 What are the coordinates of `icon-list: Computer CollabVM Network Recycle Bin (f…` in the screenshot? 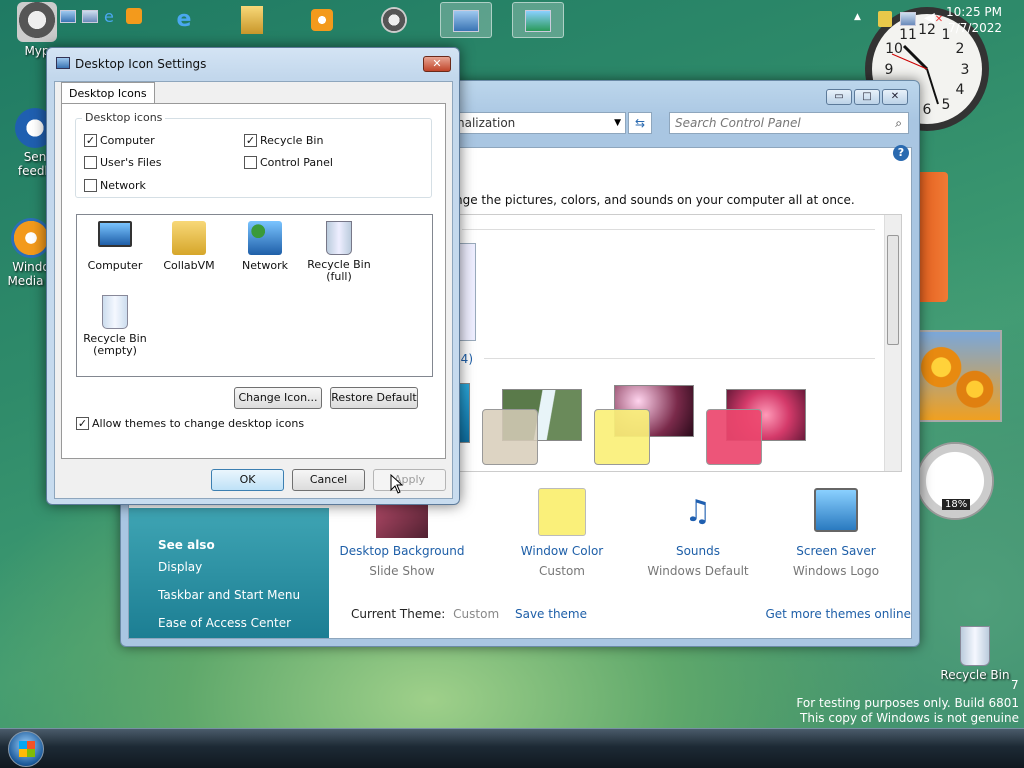 It's located at (254, 295).